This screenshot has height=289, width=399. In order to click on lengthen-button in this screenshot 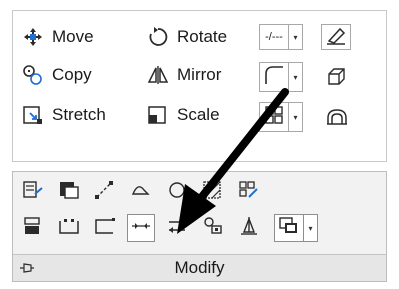, I will do `click(105, 192)`.